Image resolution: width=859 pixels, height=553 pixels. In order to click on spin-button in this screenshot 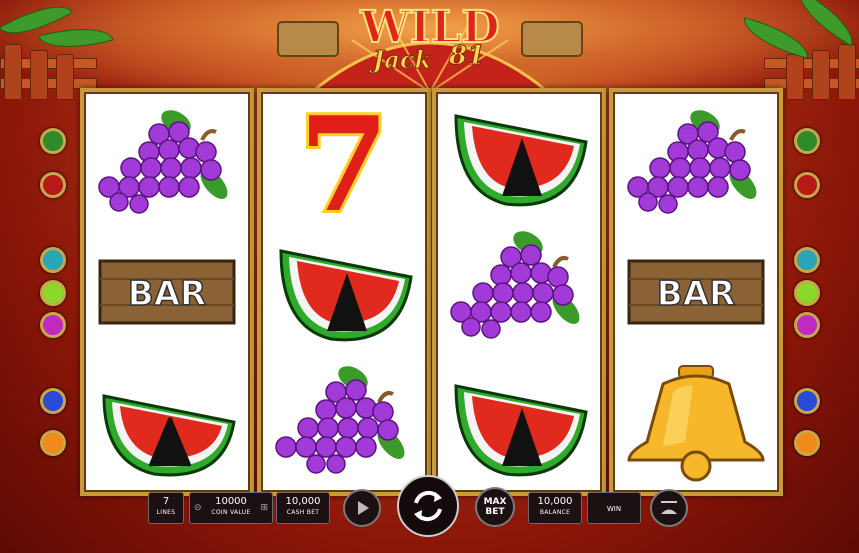, I will do `click(428, 506)`.